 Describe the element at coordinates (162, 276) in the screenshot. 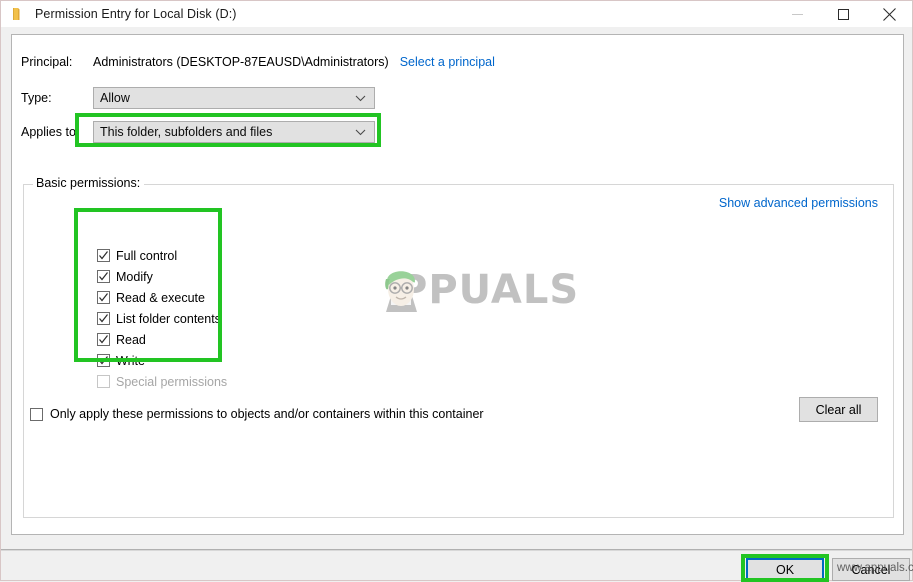

I see `permission-row-modify: Modify` at that location.